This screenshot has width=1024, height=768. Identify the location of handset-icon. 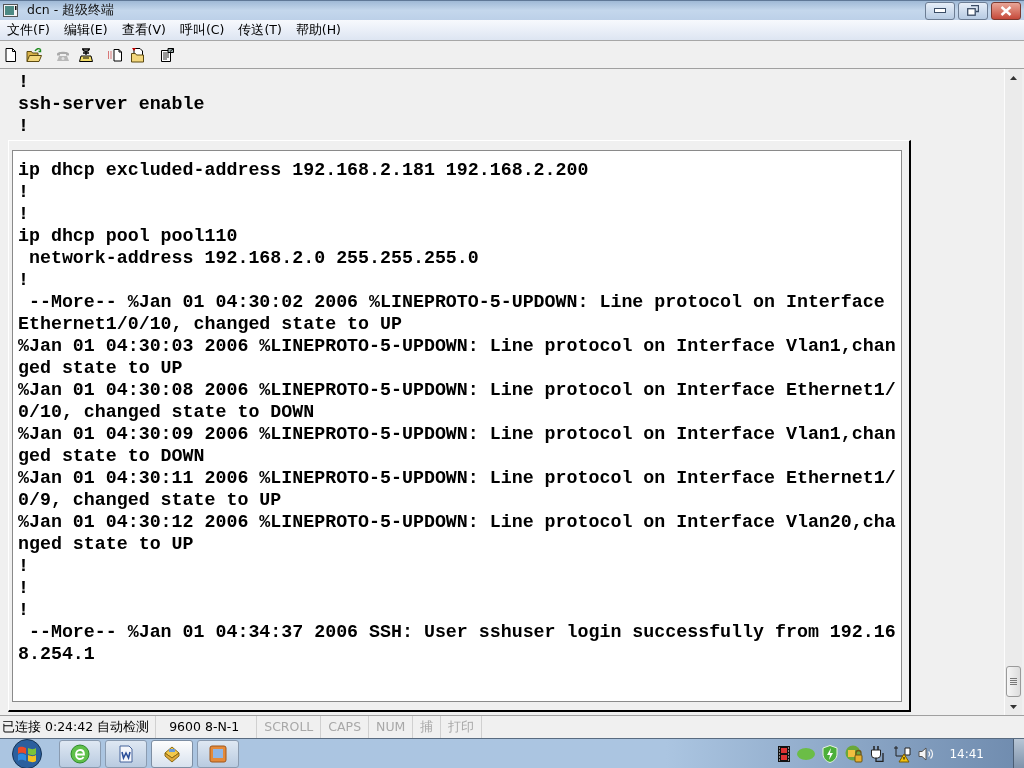
(86, 54).